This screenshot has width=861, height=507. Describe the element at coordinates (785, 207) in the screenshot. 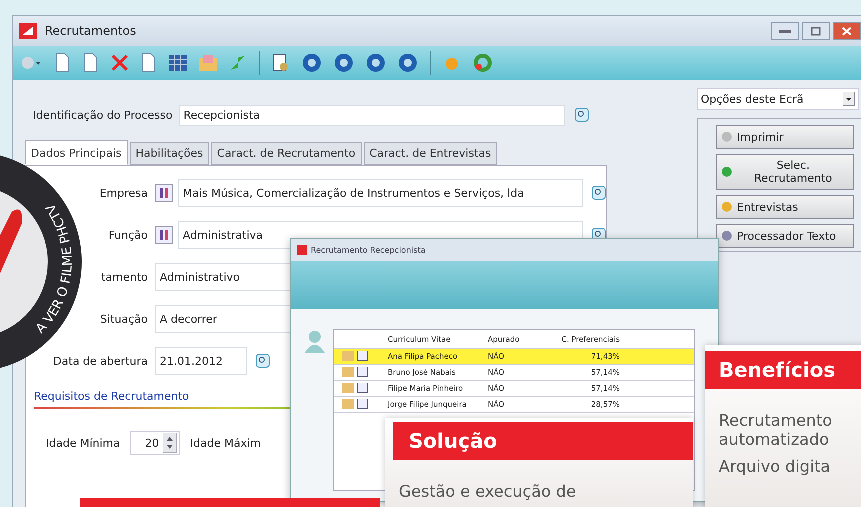

I see `option-button: Entrevistas` at that location.